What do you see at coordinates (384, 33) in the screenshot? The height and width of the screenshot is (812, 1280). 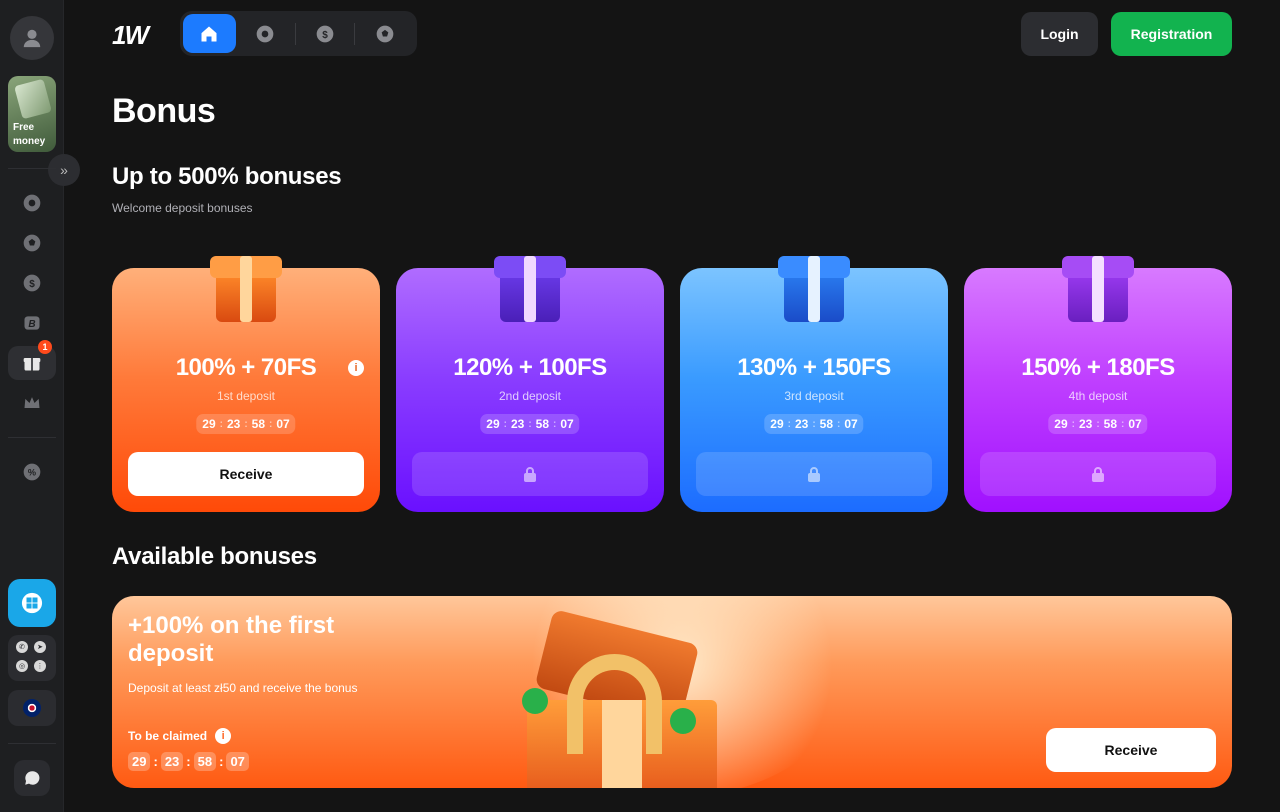 I see `tab-sports` at bounding box center [384, 33].